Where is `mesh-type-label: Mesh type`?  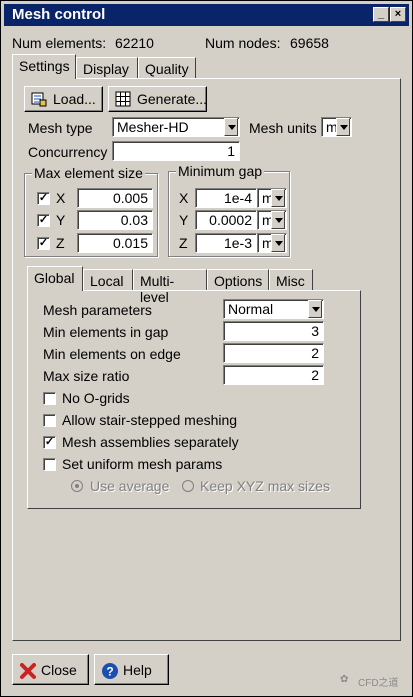
mesh-type-label: Mesh type is located at coordinates (60, 128).